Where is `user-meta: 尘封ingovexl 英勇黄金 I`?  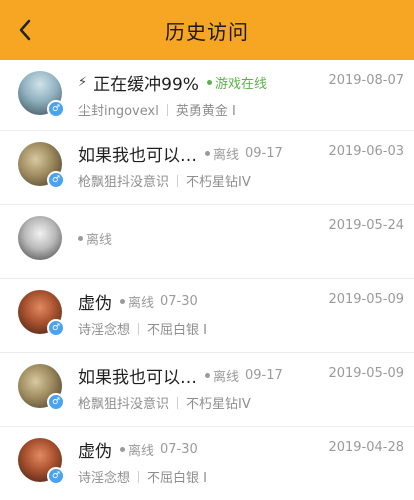
user-meta: 尘封ingovexl 英勇黄金 I is located at coordinates (157, 109).